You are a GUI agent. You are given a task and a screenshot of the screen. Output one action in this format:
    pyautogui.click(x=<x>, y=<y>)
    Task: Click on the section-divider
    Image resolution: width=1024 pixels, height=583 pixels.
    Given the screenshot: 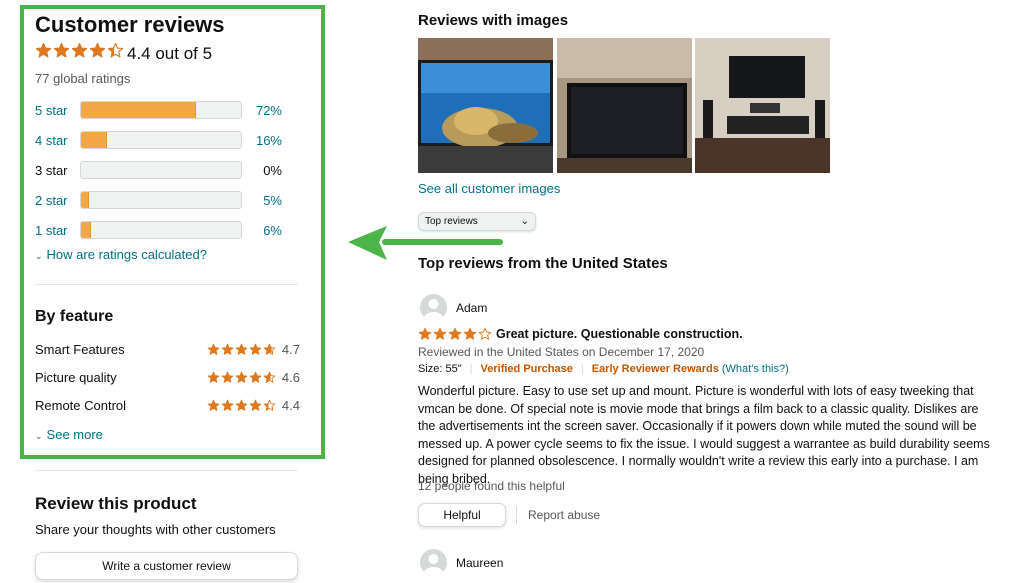 What is the action you would take?
    pyautogui.click(x=166, y=470)
    